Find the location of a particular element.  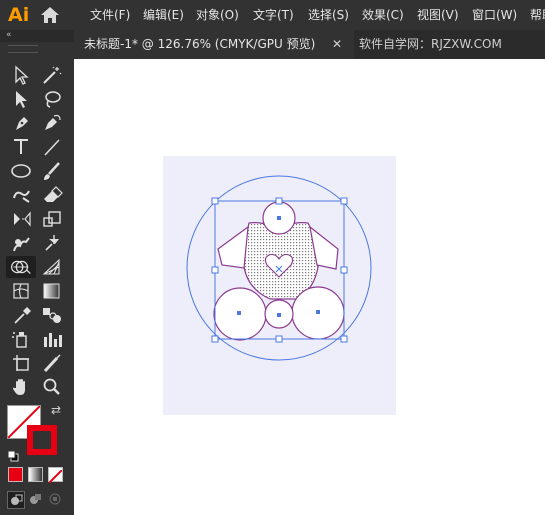

blend-tool-icon is located at coordinates (52, 315).